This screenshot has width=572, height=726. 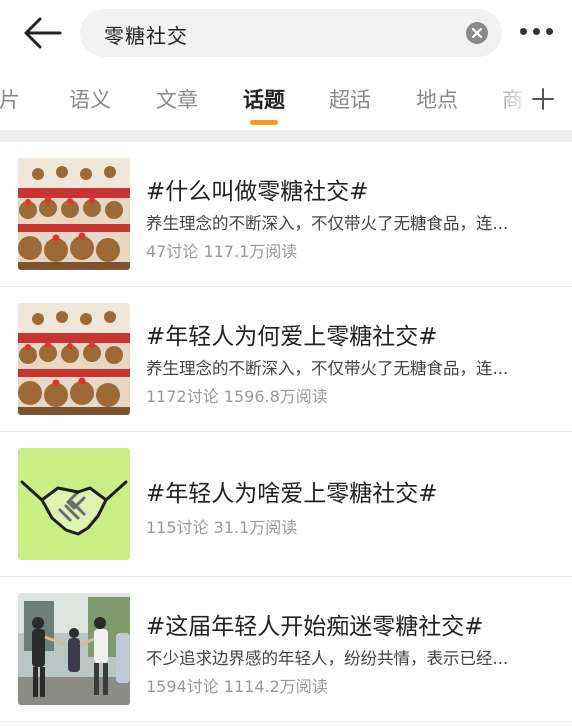 I want to click on tab-places: 地点, so click(x=437, y=99).